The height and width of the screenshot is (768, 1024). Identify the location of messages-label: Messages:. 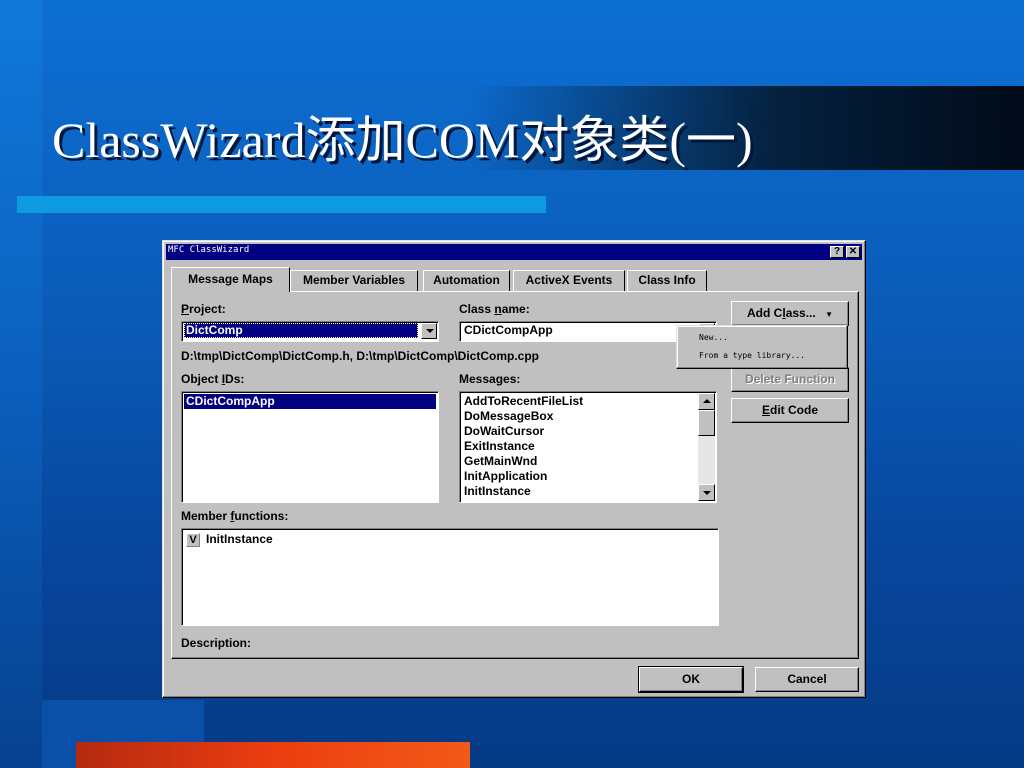
(490, 379).